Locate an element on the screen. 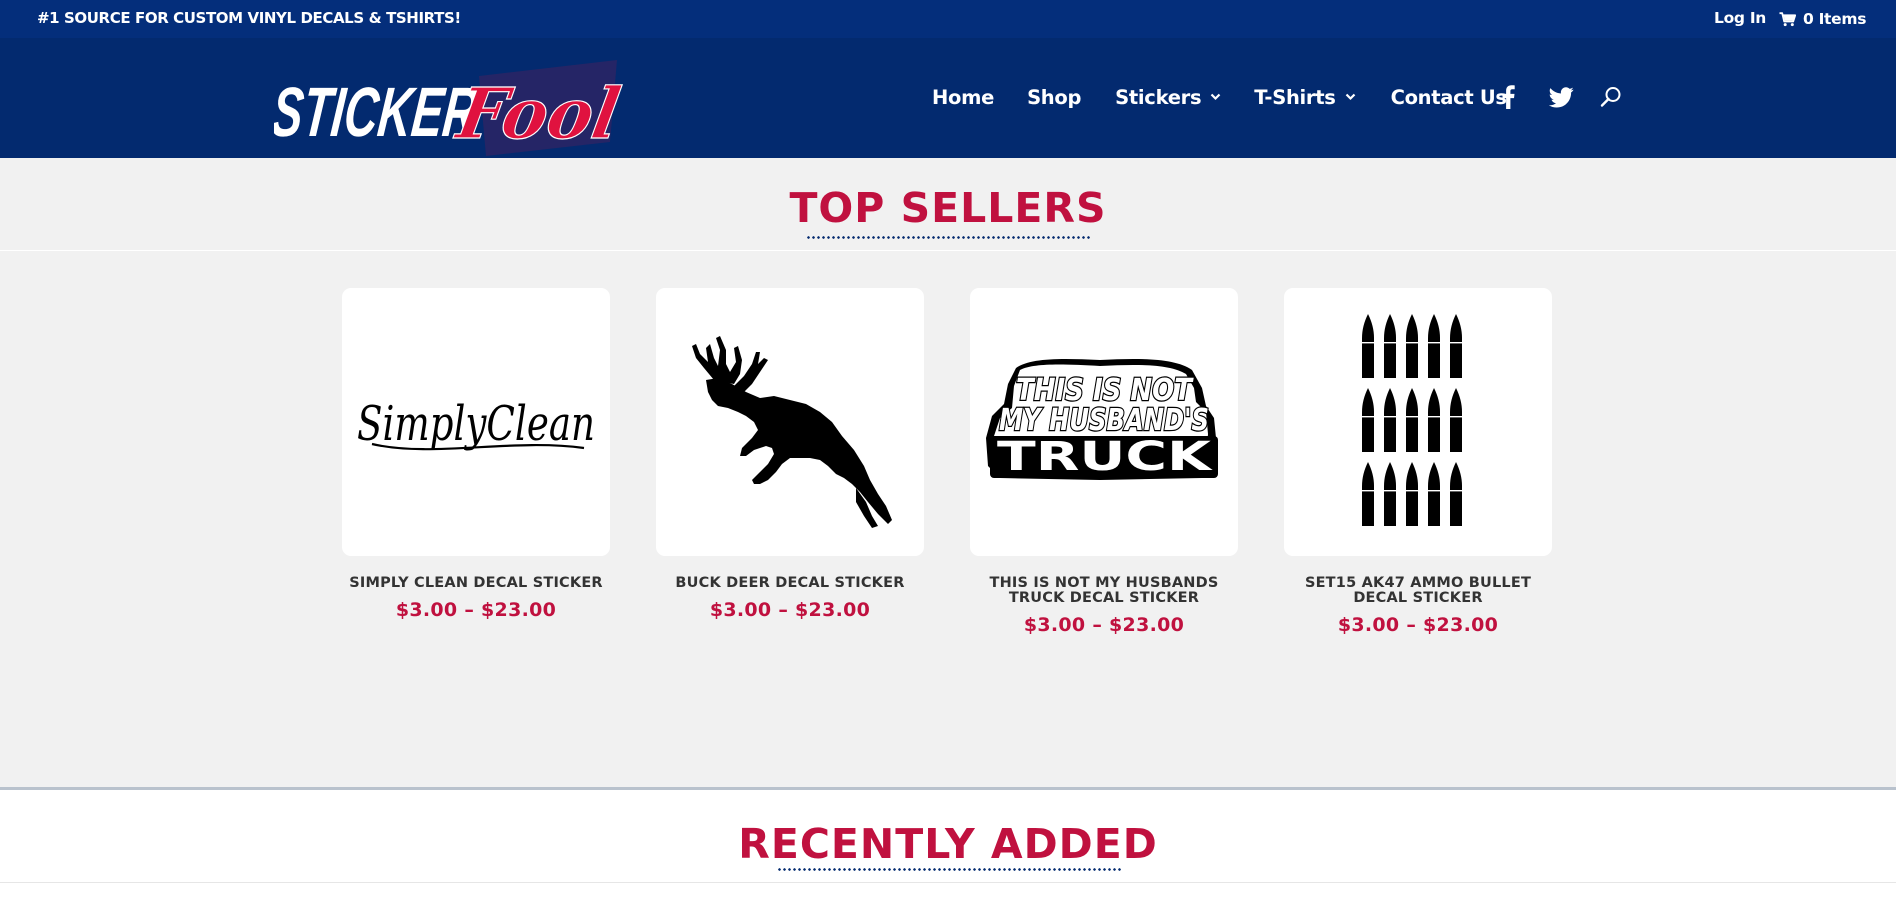  simply-clean-image: SimplyClean is located at coordinates (476, 424).